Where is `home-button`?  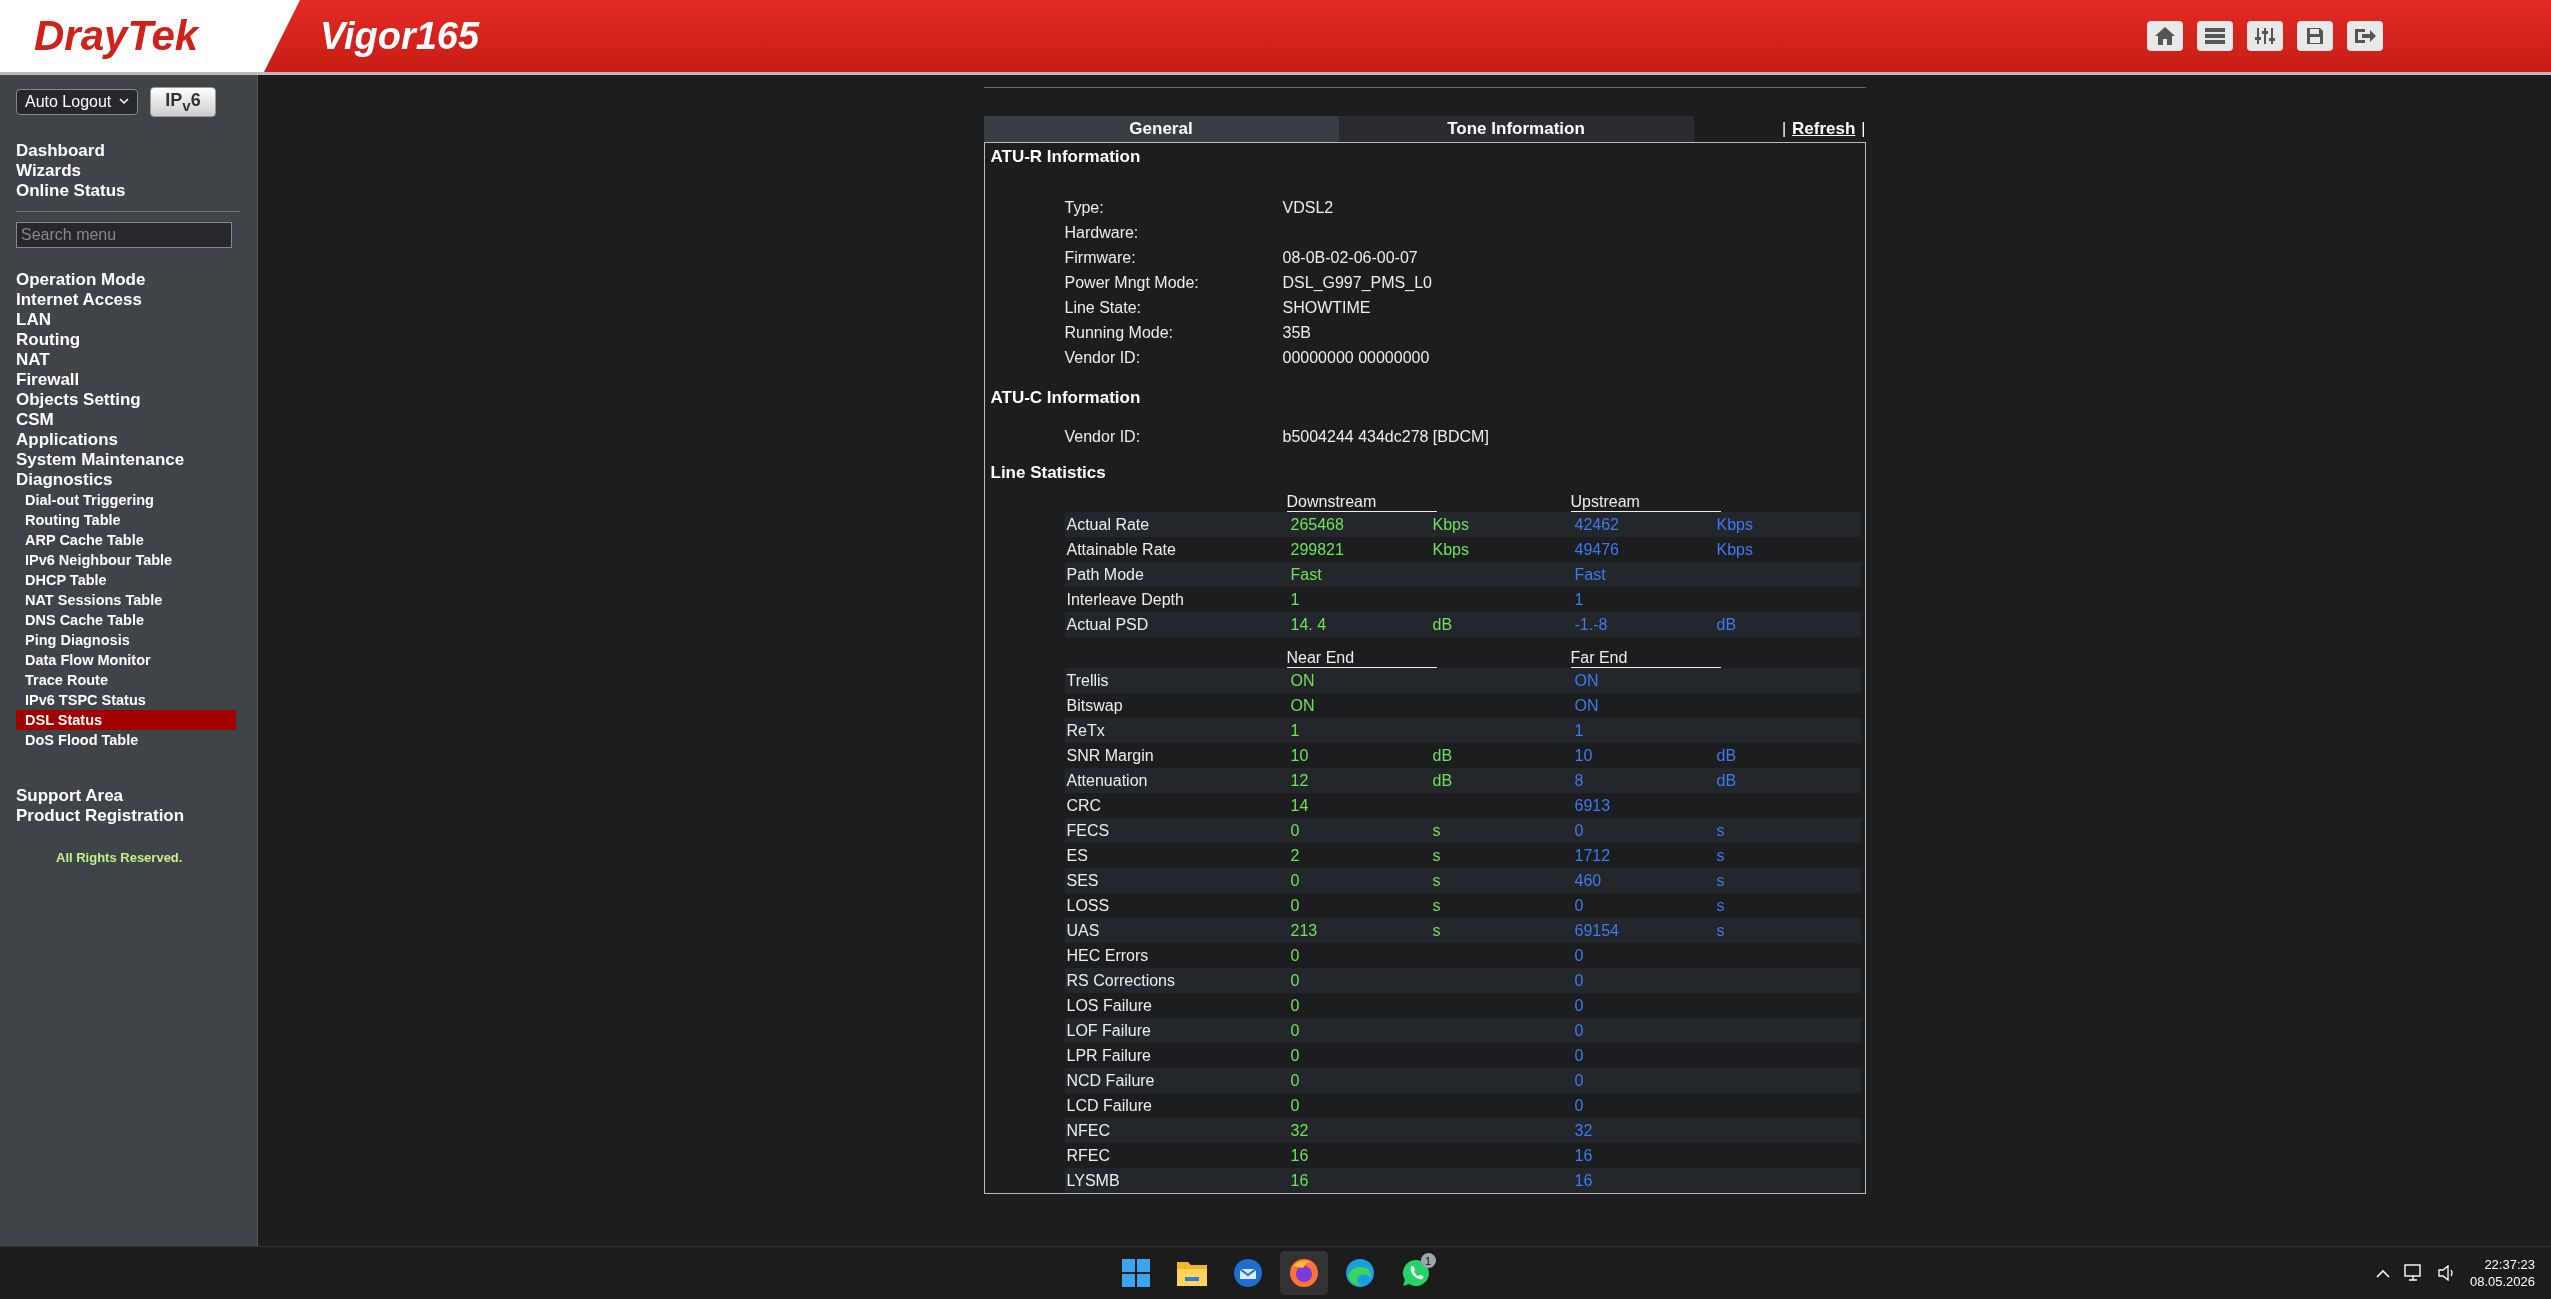
home-button is located at coordinates (2165, 36).